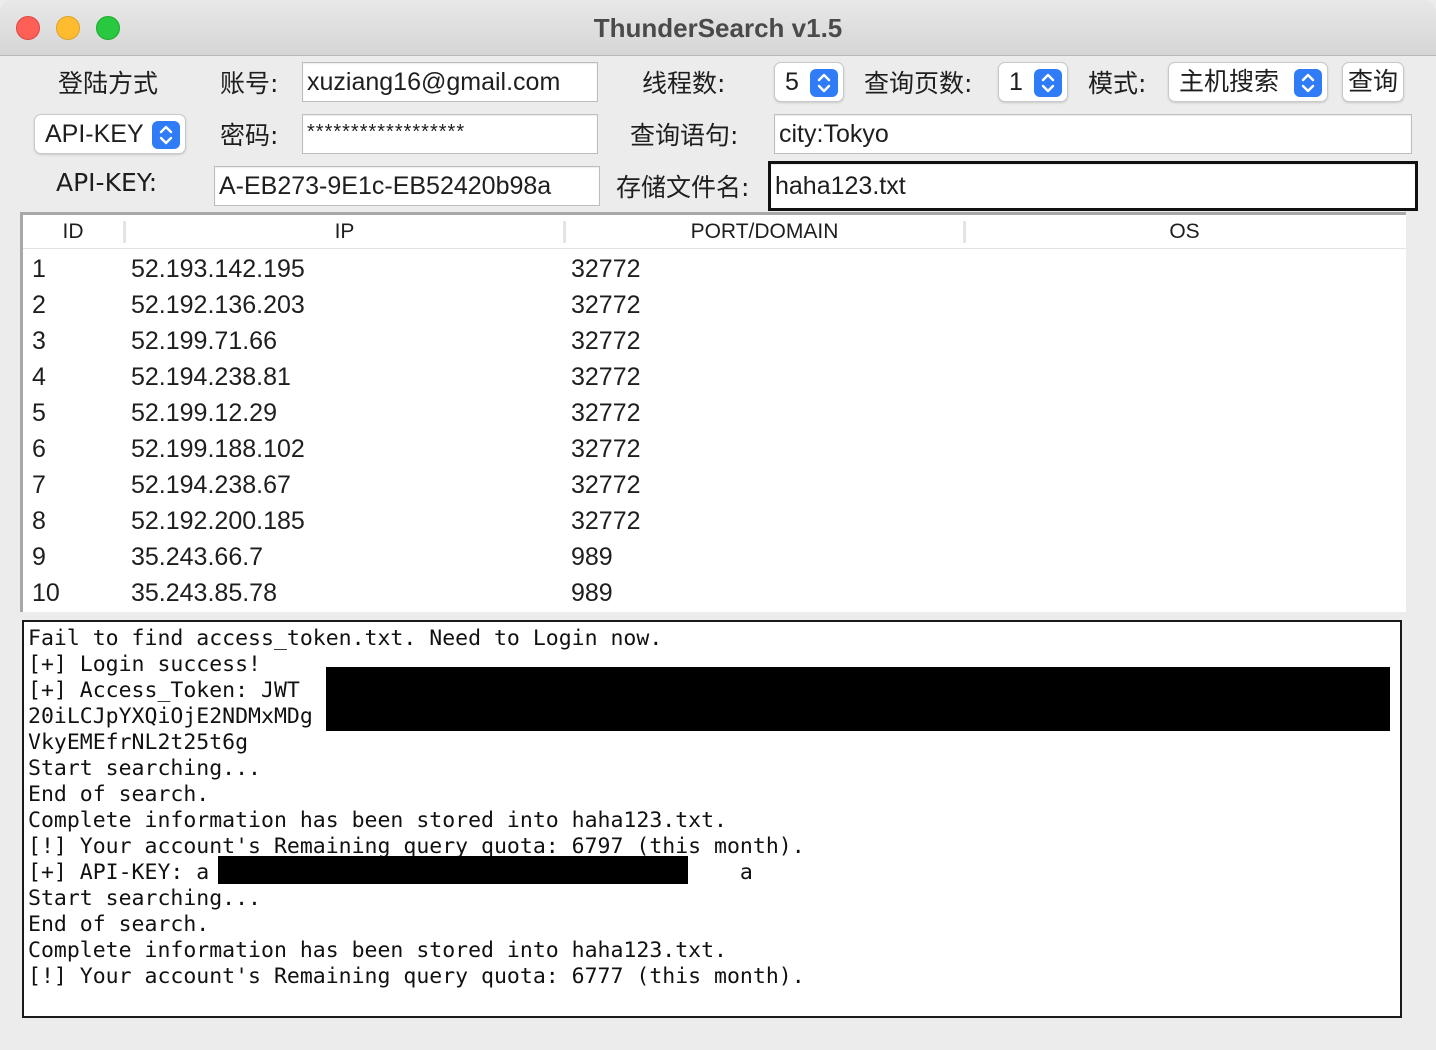  What do you see at coordinates (450, 134) in the screenshot?
I see `password-input: ******************` at bounding box center [450, 134].